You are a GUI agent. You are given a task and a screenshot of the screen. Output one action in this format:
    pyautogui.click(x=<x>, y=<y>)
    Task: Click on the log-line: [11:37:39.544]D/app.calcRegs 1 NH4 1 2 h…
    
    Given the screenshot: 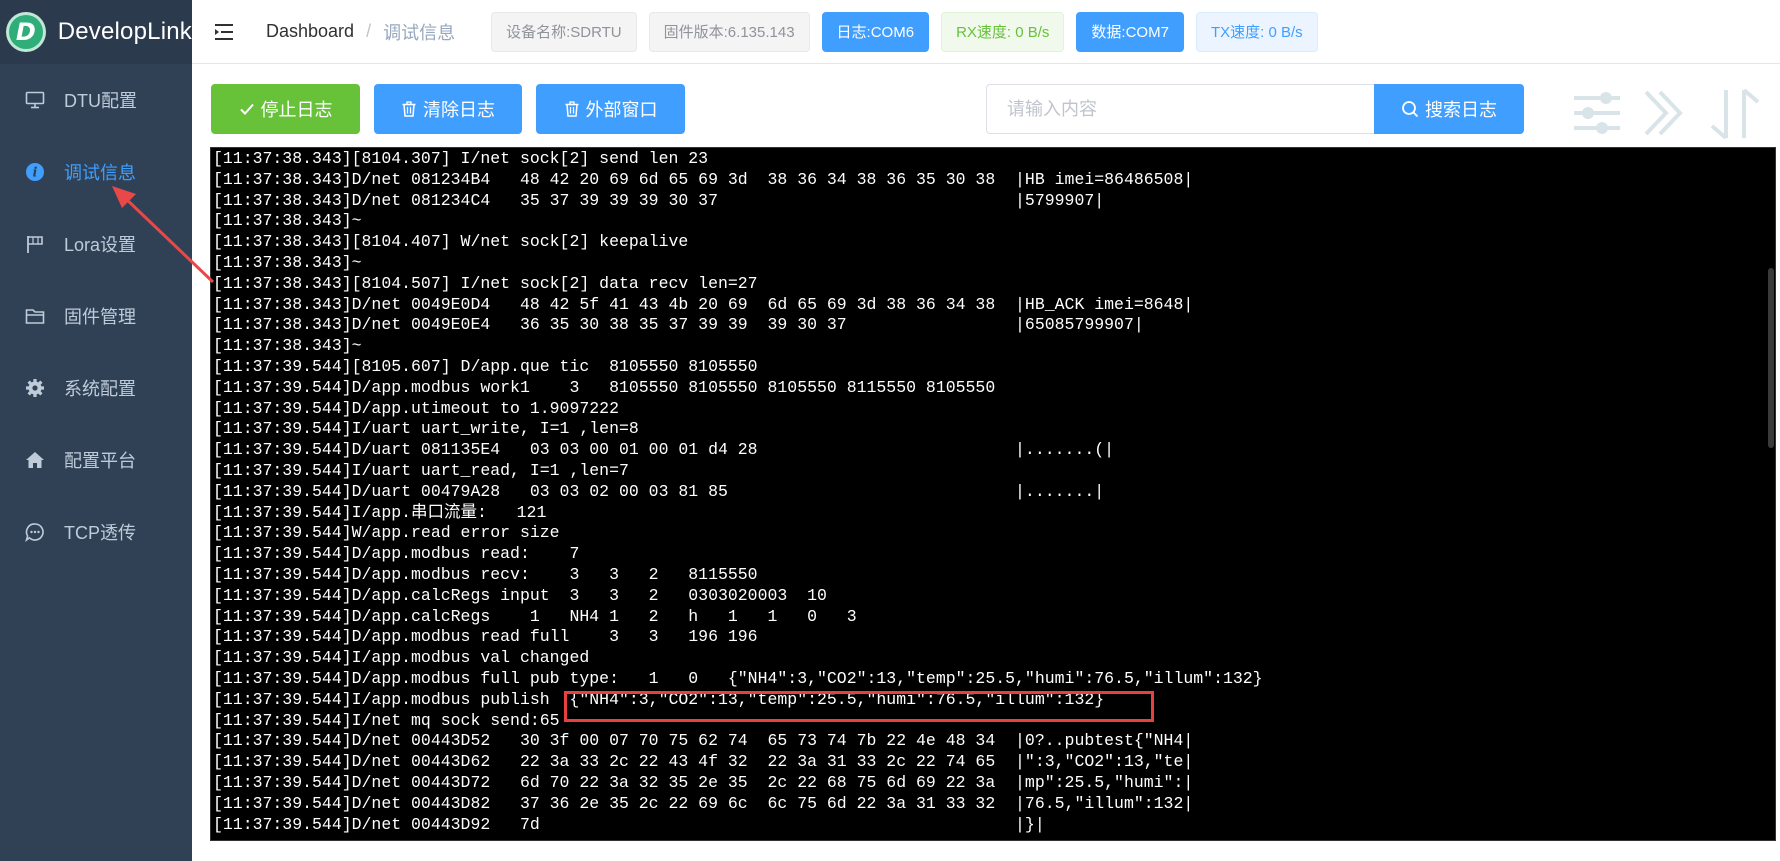 What is the action you would take?
    pyautogui.click(x=535, y=616)
    